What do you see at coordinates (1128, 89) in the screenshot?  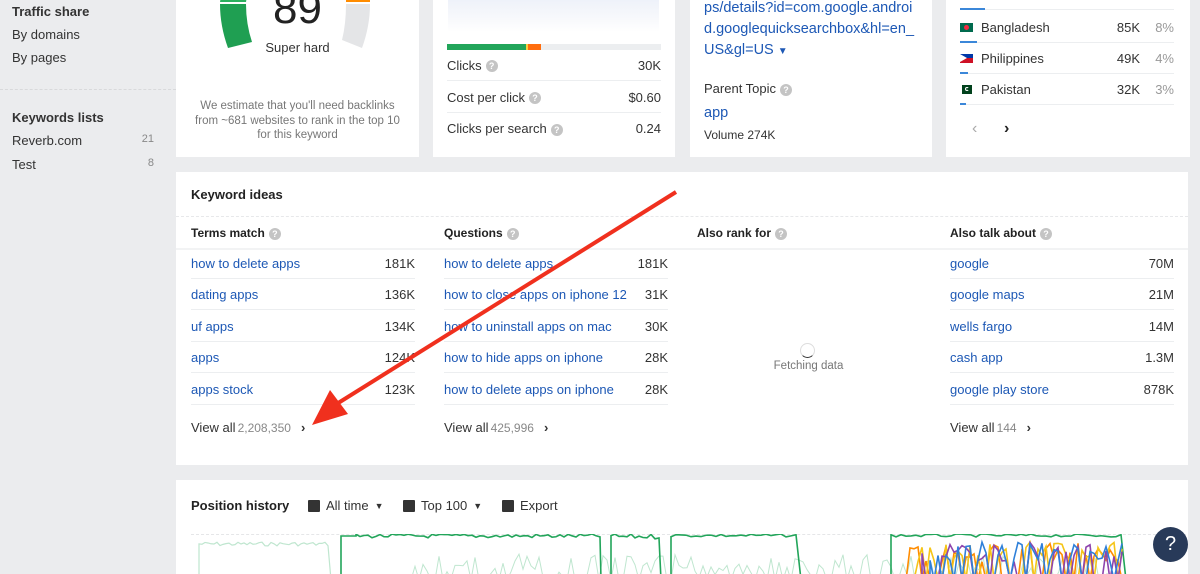 I see `country-volume: 32K` at bounding box center [1128, 89].